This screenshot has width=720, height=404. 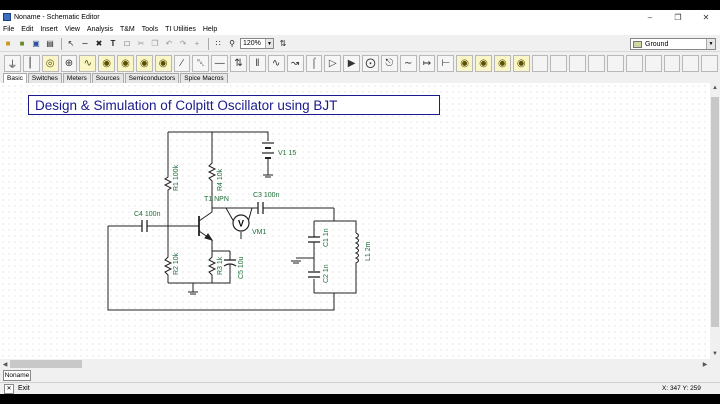 I want to click on scroll-up-icon: ▲, so click(x=715, y=88).